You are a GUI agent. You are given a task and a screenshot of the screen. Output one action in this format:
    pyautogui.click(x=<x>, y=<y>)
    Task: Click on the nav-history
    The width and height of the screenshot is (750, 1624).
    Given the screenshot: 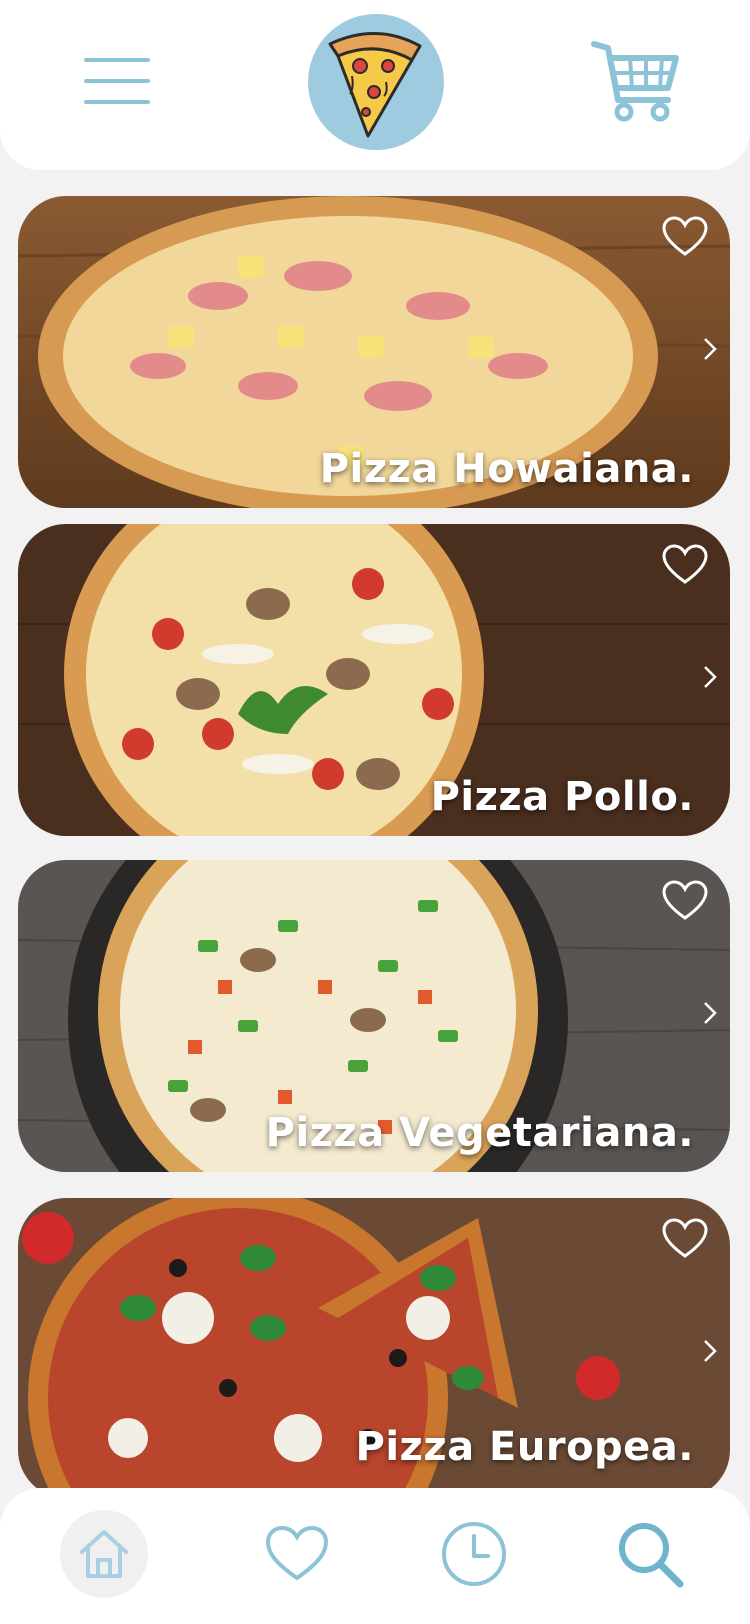 What is the action you would take?
    pyautogui.click(x=474, y=1554)
    